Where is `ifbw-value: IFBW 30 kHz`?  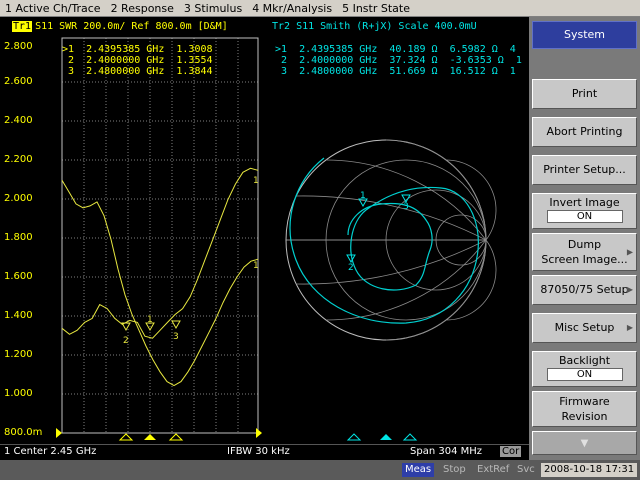 ifbw-value: IFBW 30 kHz is located at coordinates (258, 451).